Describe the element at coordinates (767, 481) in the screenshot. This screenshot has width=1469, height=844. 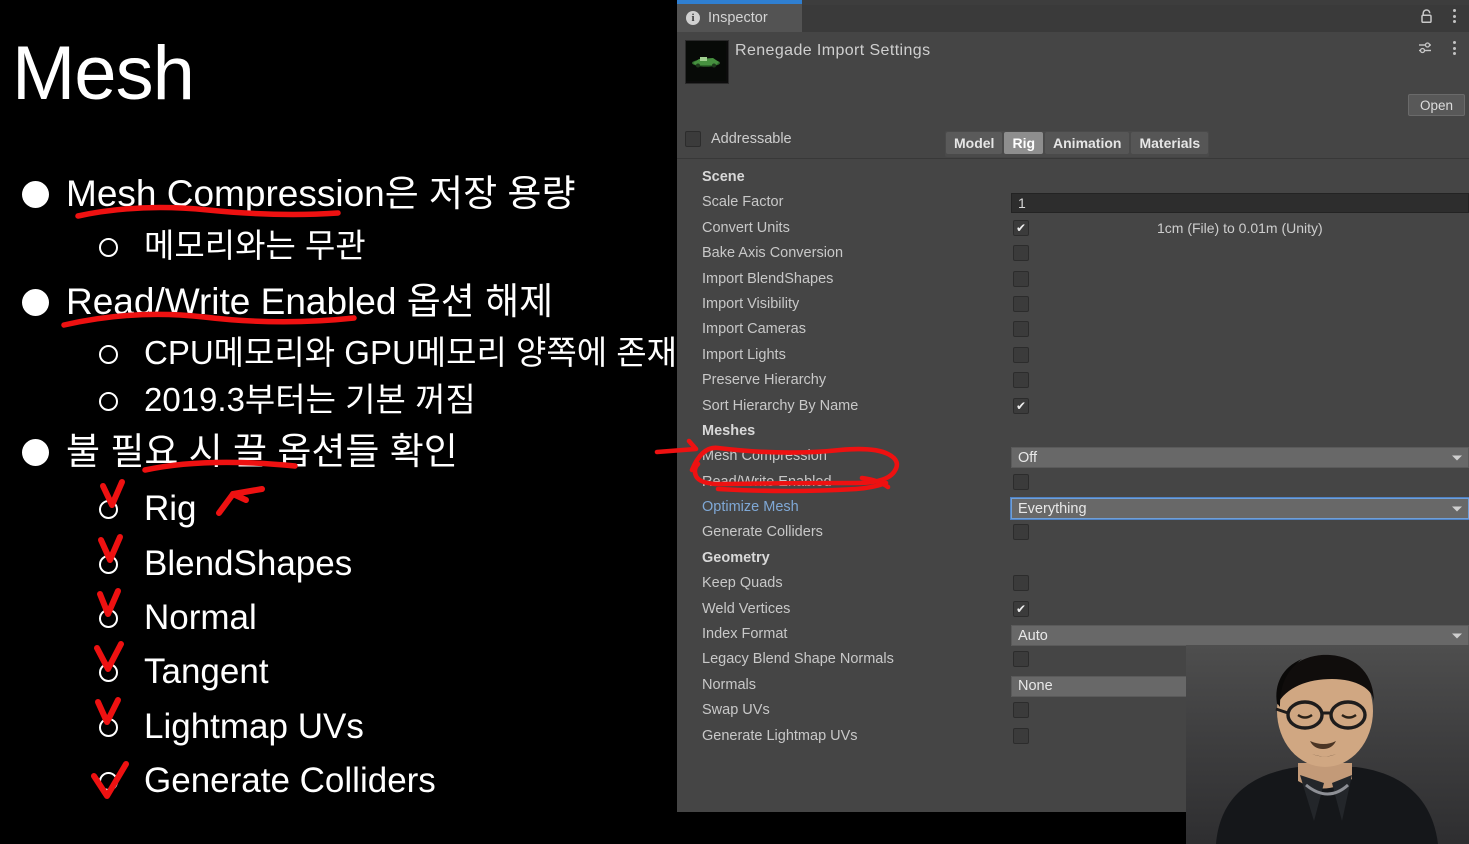
I see `property-label: Read/Write Enabled` at that location.